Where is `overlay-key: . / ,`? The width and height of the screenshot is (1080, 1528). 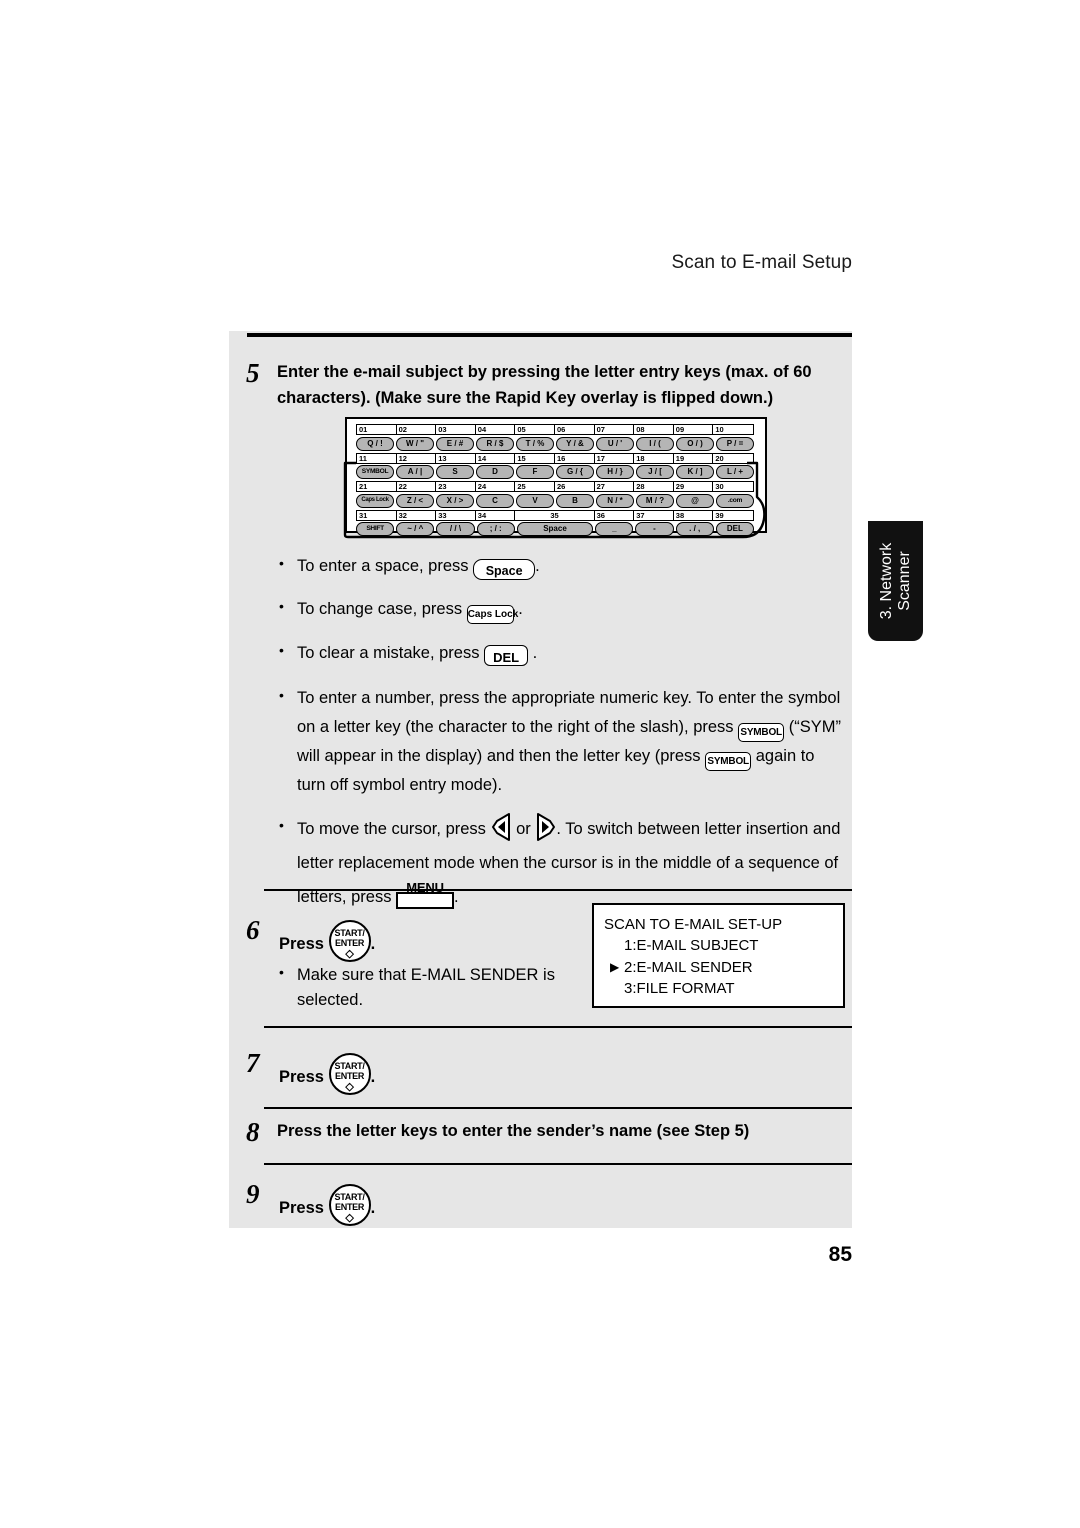 overlay-key: . / , is located at coordinates (694, 529).